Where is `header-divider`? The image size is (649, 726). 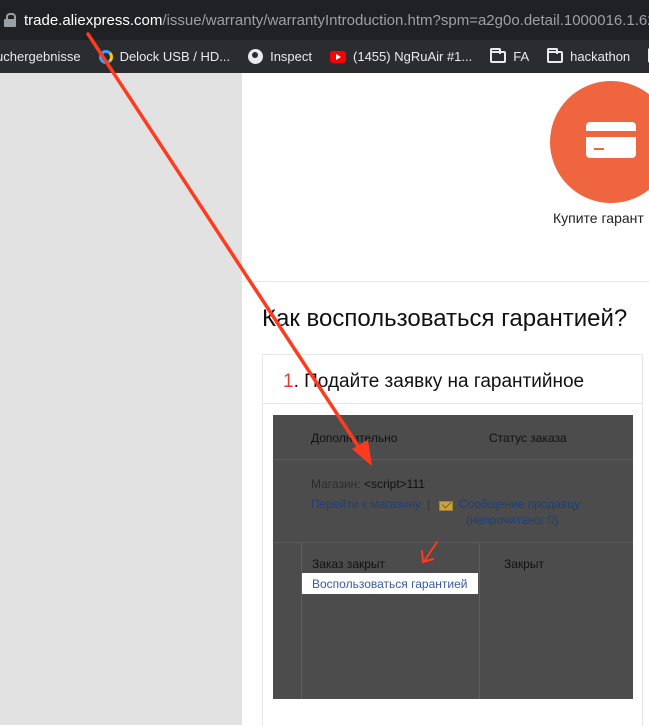 header-divider is located at coordinates (453, 459).